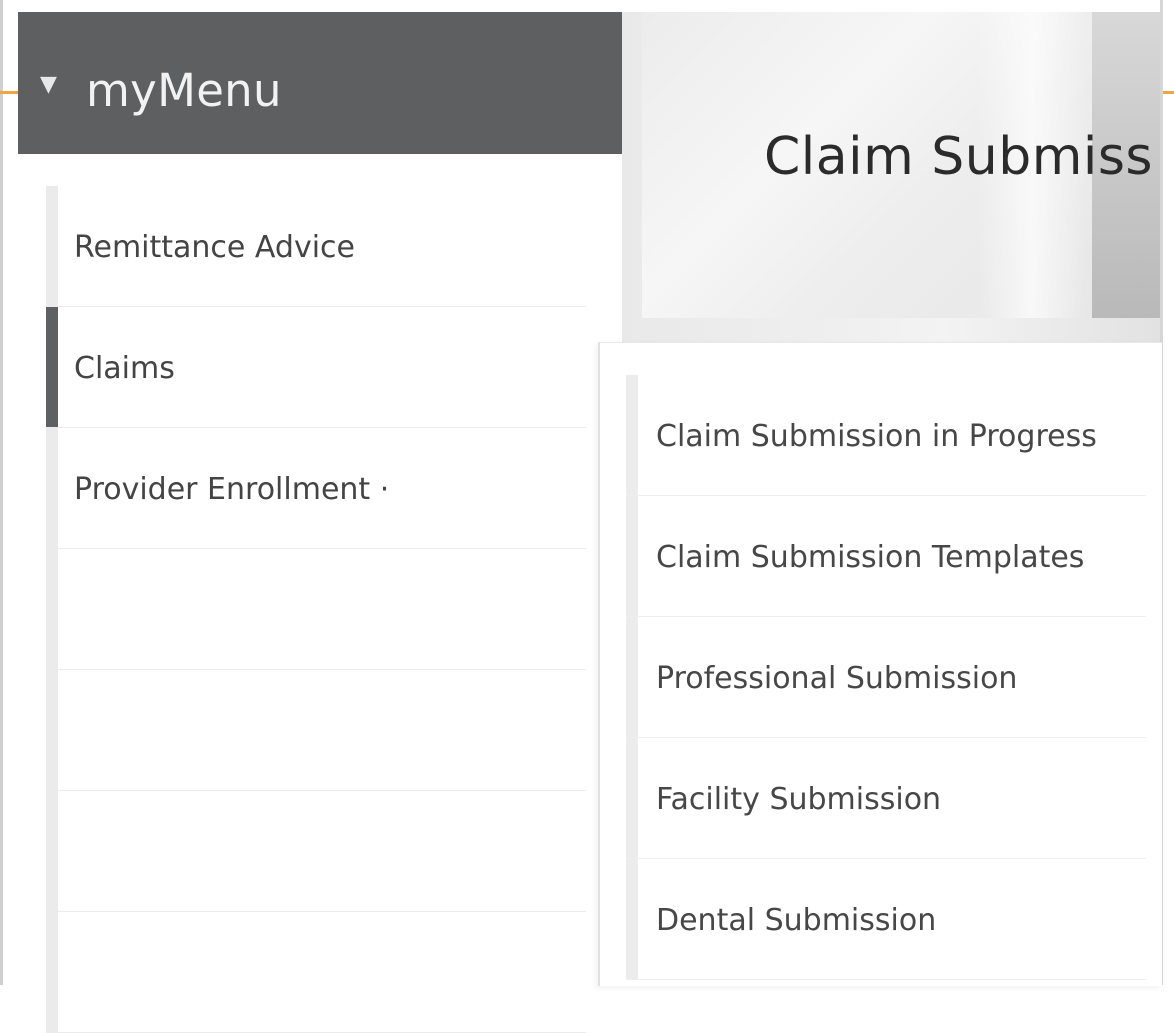 This screenshot has width=1174, height=1033. I want to click on submenu-item-label: Claim Submission Templates, so click(870, 557).